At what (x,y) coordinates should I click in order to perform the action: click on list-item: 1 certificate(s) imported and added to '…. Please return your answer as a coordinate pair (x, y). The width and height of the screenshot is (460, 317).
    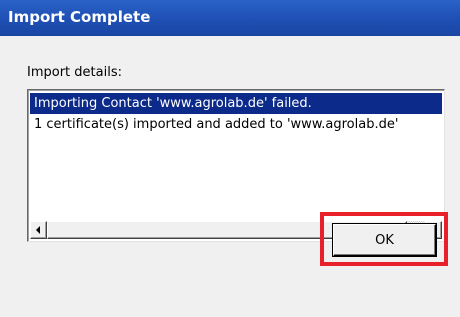
    Looking at the image, I should click on (236, 124).